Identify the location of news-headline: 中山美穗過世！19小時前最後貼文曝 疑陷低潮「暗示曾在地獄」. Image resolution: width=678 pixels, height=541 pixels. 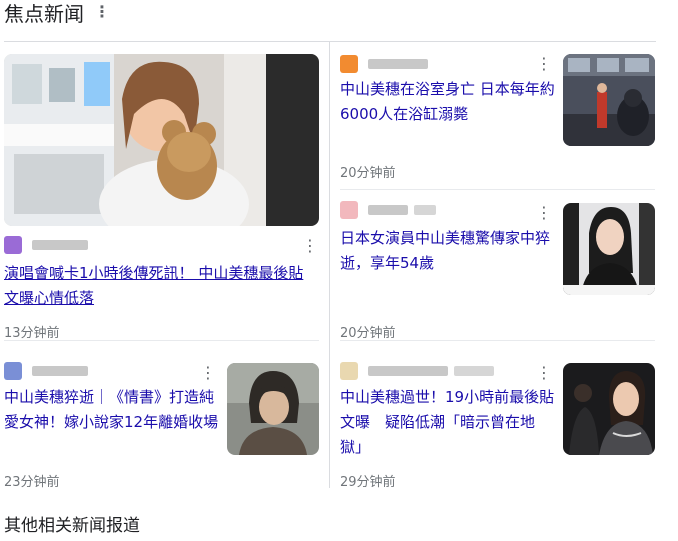
(448, 422).